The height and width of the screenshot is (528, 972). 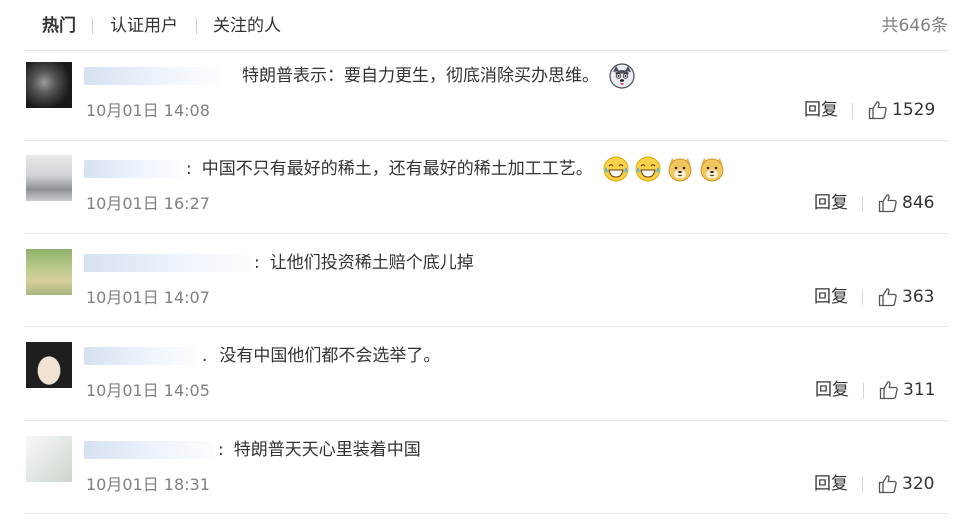 I want to click on comment-tabs: 热门 认证用户 关注的人 共646条, so click(x=486, y=26).